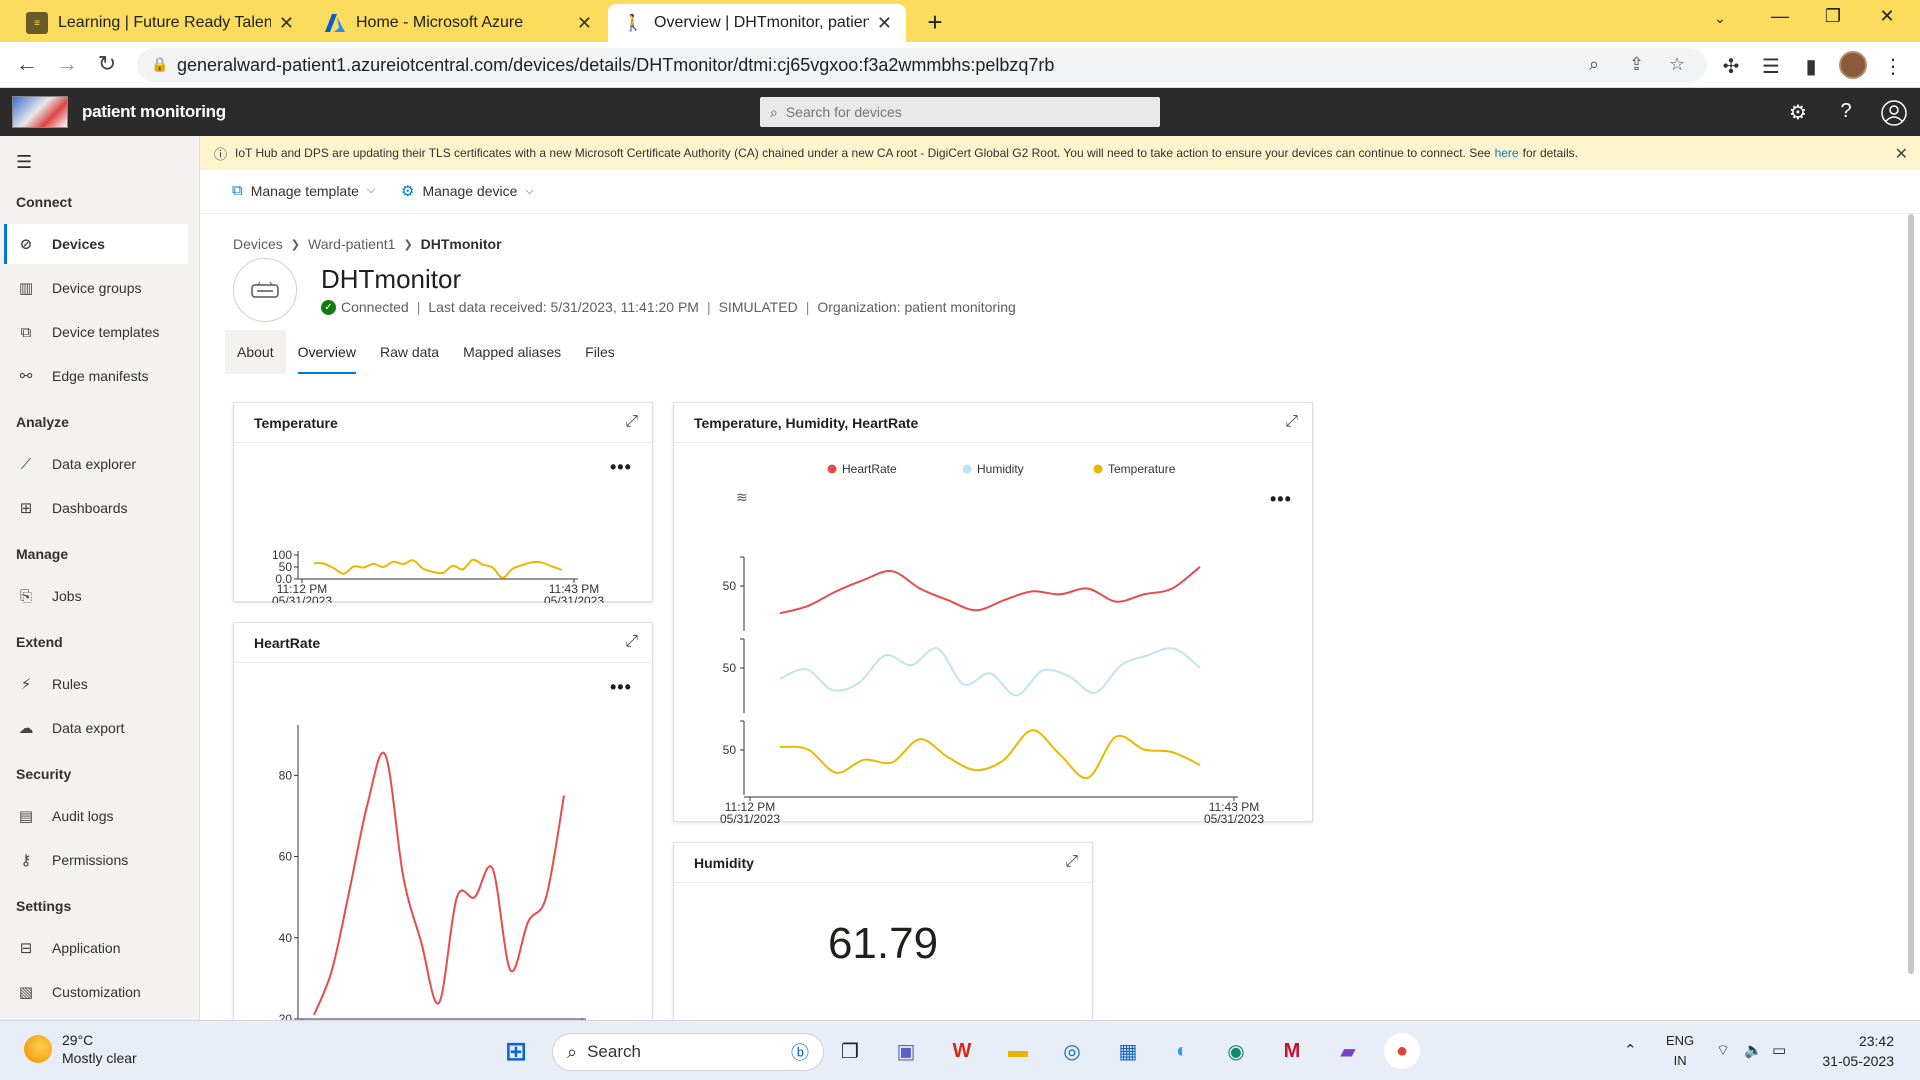  What do you see at coordinates (96, 288) in the screenshot?
I see `nav-item-device-groups: ▥ Device groups` at bounding box center [96, 288].